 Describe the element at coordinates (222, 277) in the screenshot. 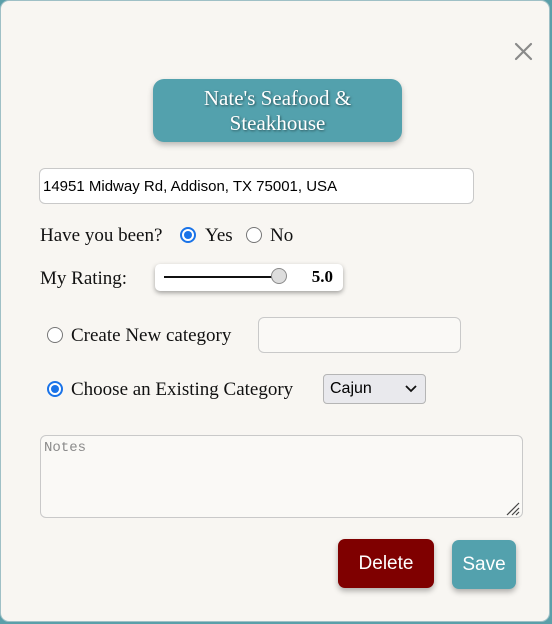

I see `rating-slider-track` at that location.